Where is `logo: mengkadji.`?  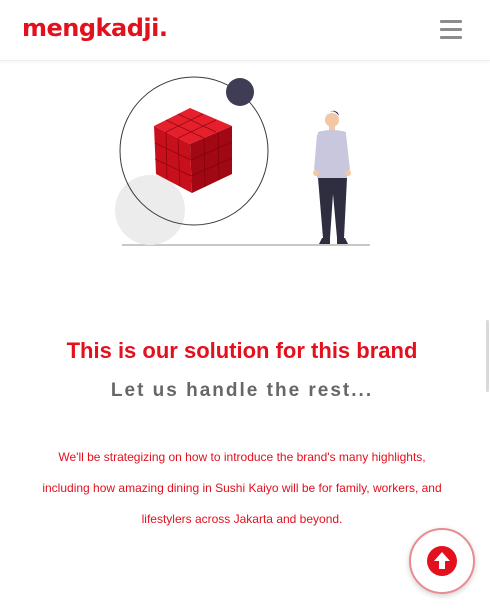
logo: mengkadji. is located at coordinates (95, 28).